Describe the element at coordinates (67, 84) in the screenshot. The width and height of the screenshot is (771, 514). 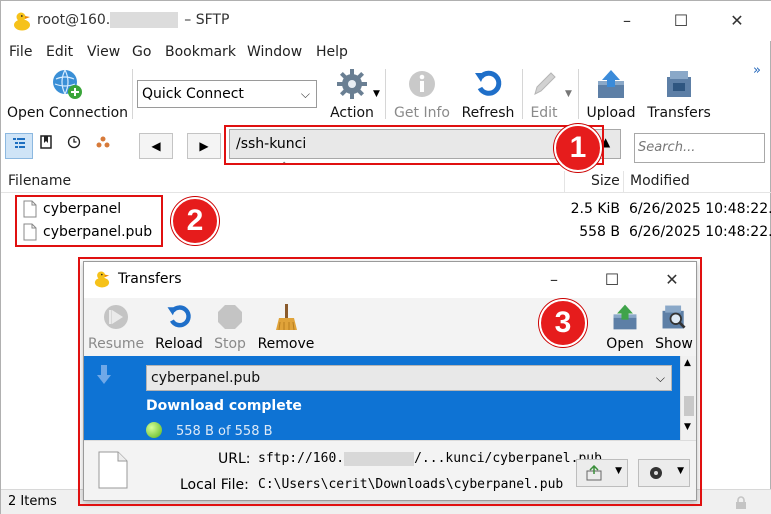
I see `globe-plus-icon` at that location.